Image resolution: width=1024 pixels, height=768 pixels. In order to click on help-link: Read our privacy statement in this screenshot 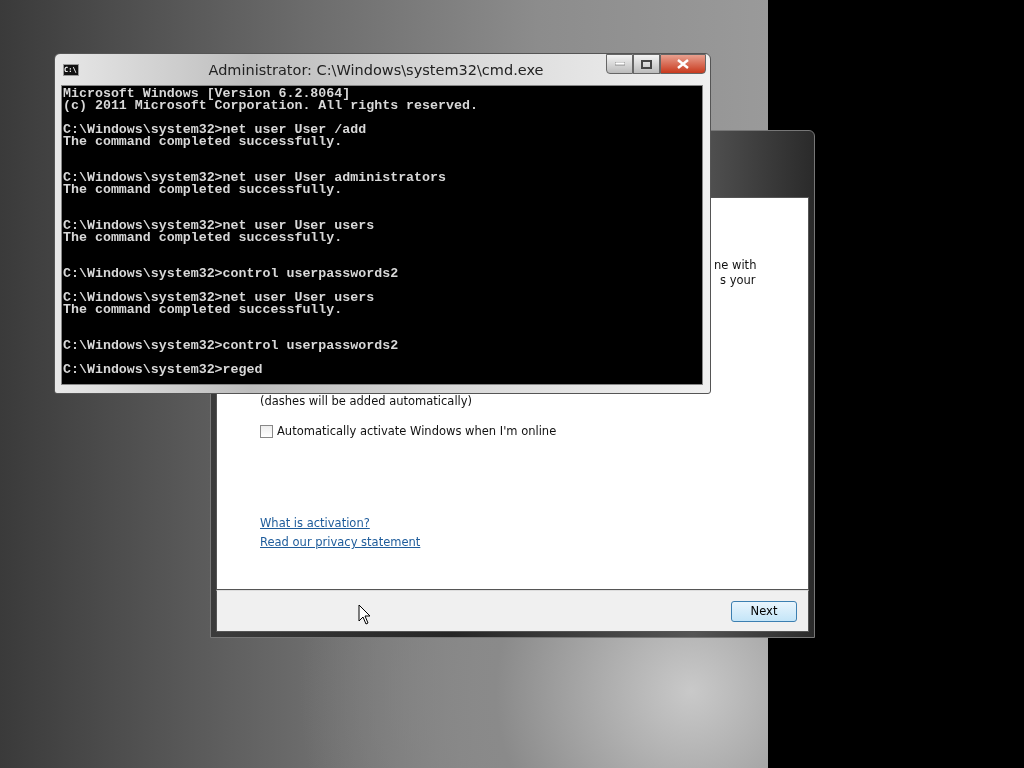, I will do `click(340, 542)`.